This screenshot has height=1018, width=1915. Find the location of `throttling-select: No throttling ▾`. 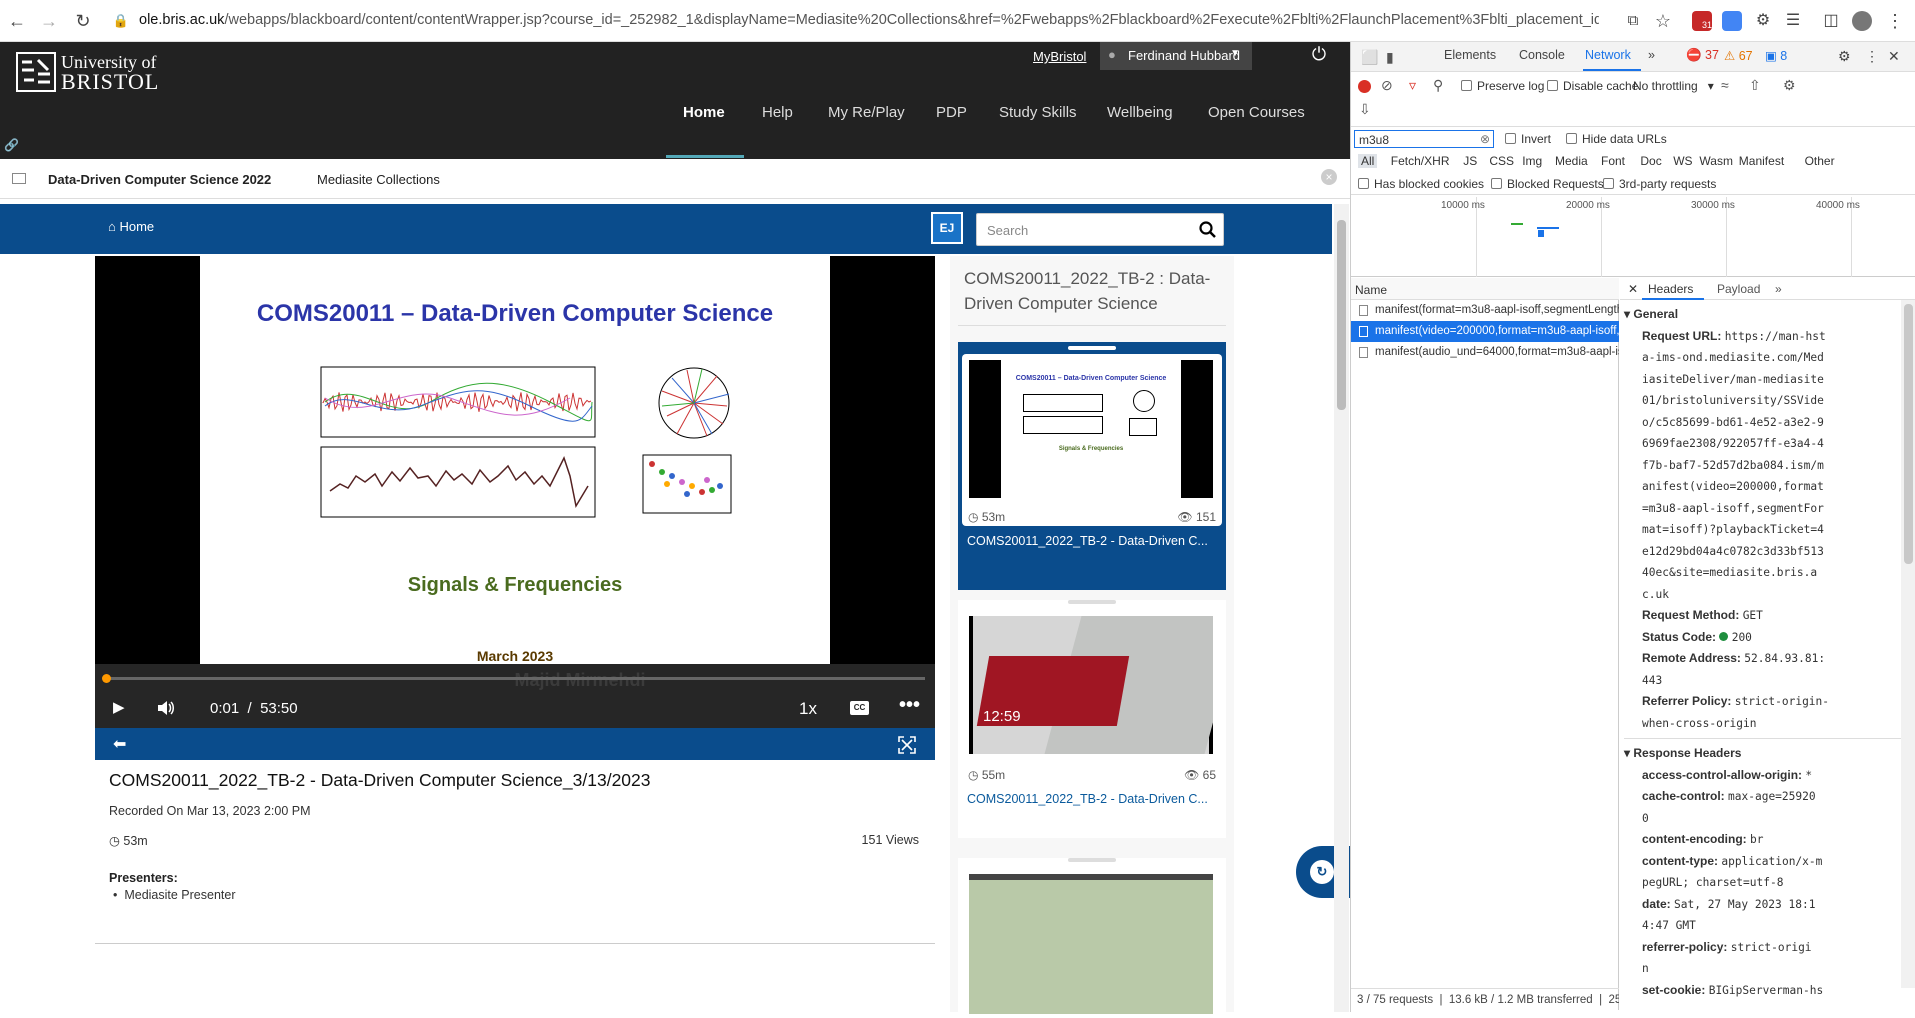

throttling-select: No throttling ▾ is located at coordinates (1673, 86).